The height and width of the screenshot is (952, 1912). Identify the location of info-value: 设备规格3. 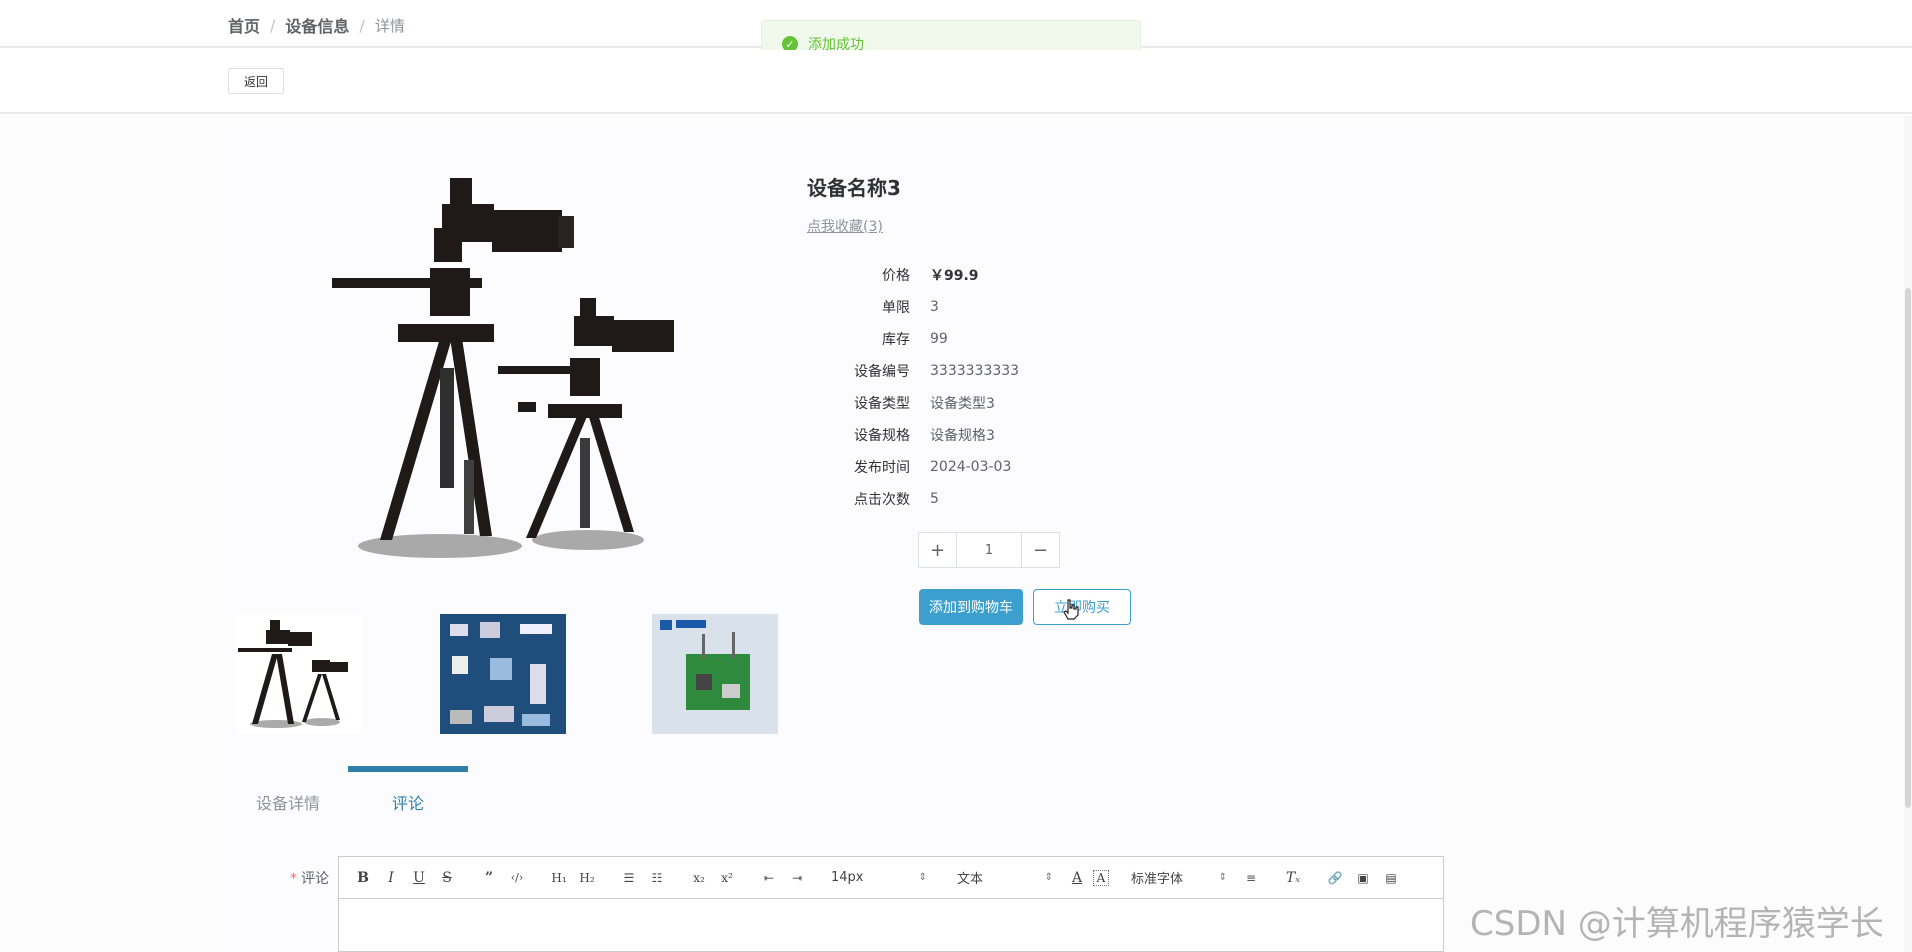
(962, 436).